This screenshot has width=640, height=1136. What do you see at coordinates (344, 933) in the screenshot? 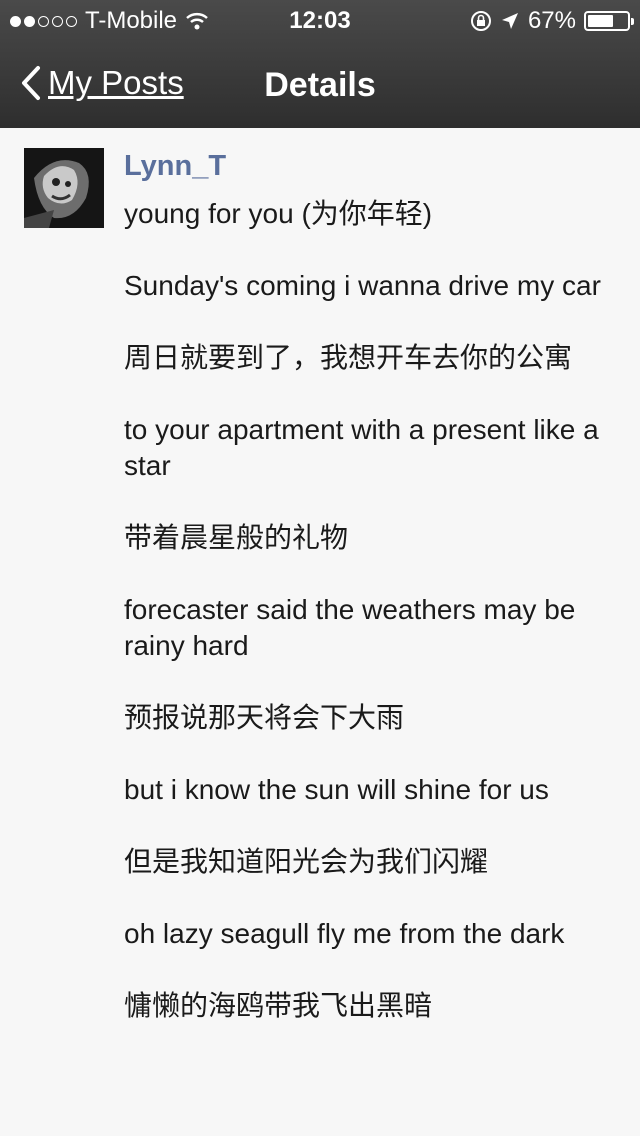
I see `post-line: oh lazy seagull fly me from the dark` at bounding box center [344, 933].